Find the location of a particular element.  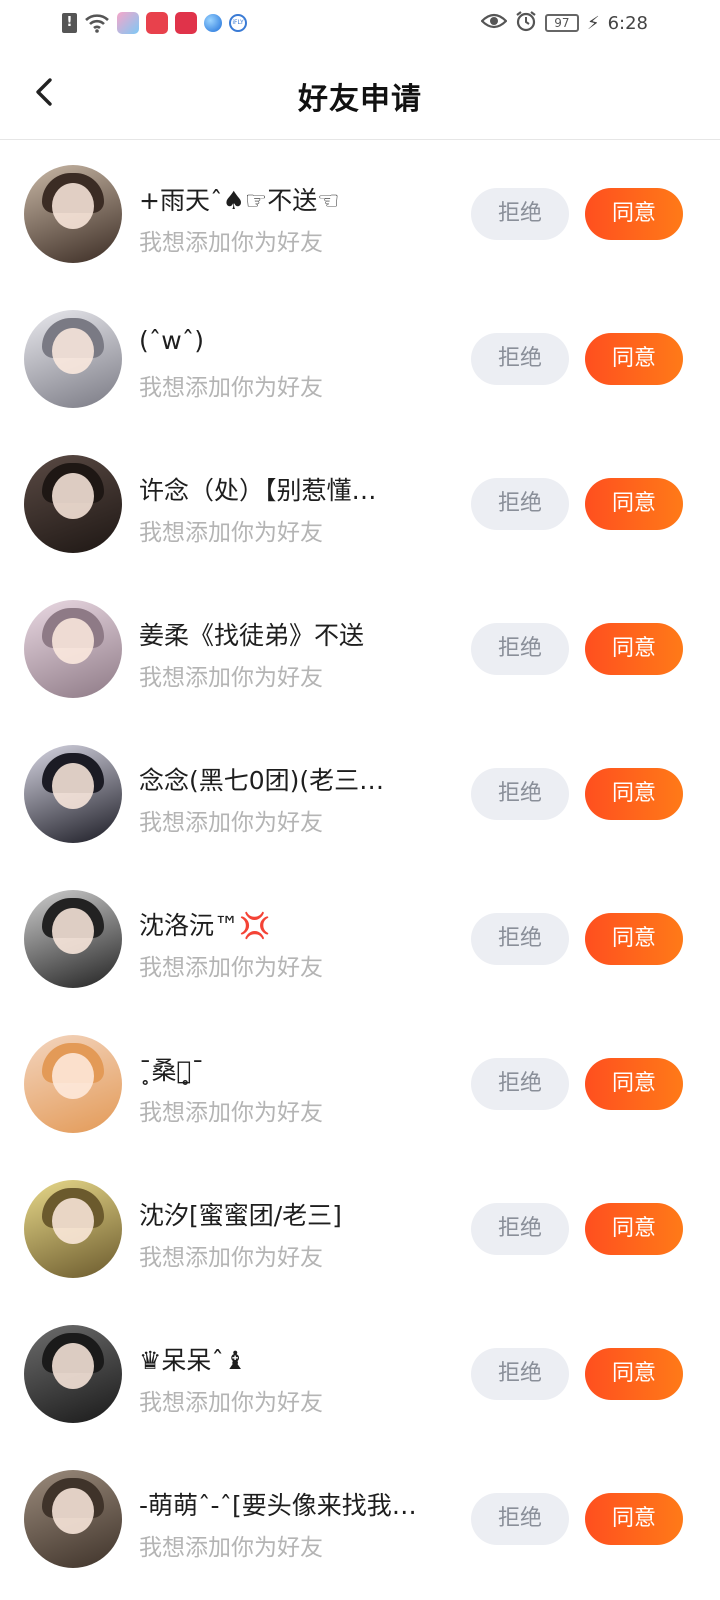

friend-request-row: 沈汐[蜜蜜团/老三] 我想添加你为好友 拒绝 同意 is located at coordinates (360, 1228).